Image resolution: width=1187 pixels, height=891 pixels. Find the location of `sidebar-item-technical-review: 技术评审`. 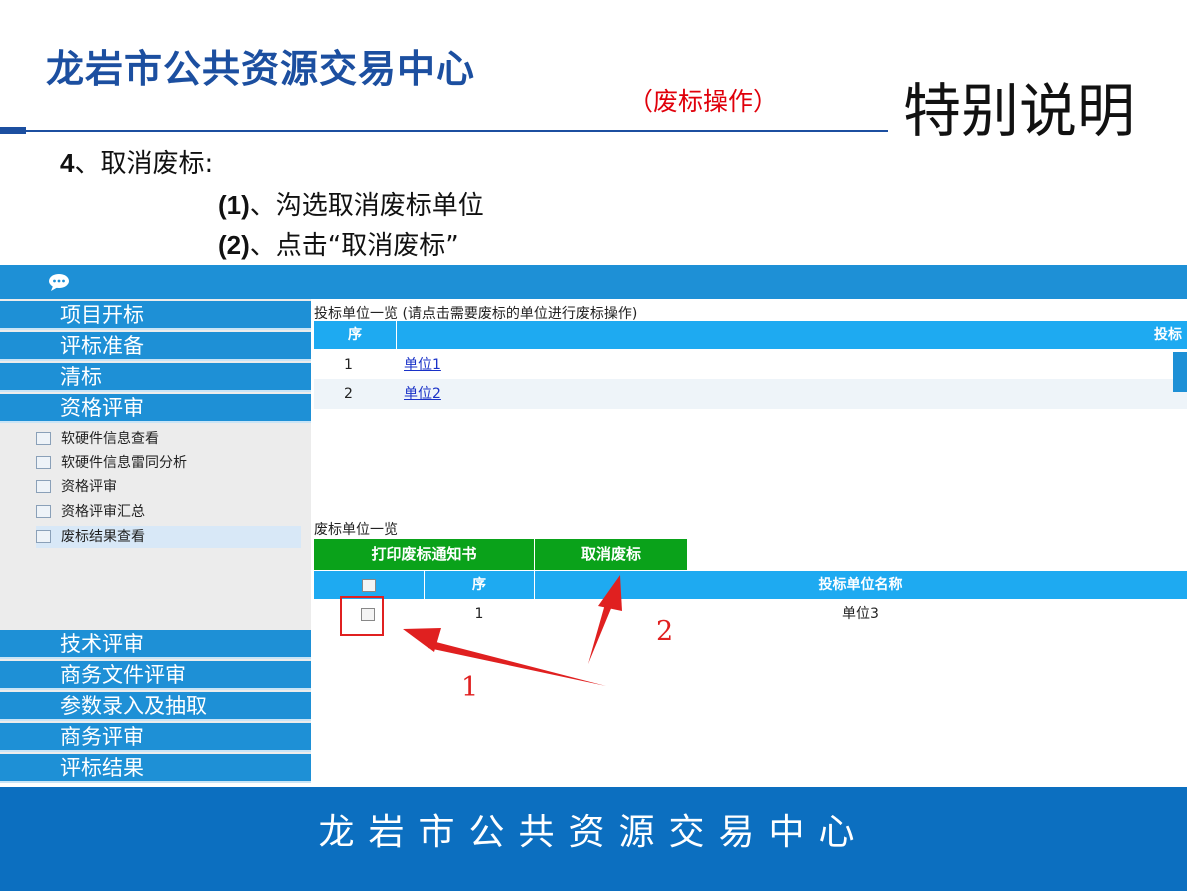

sidebar-item-technical-review: 技术评审 is located at coordinates (155, 644).